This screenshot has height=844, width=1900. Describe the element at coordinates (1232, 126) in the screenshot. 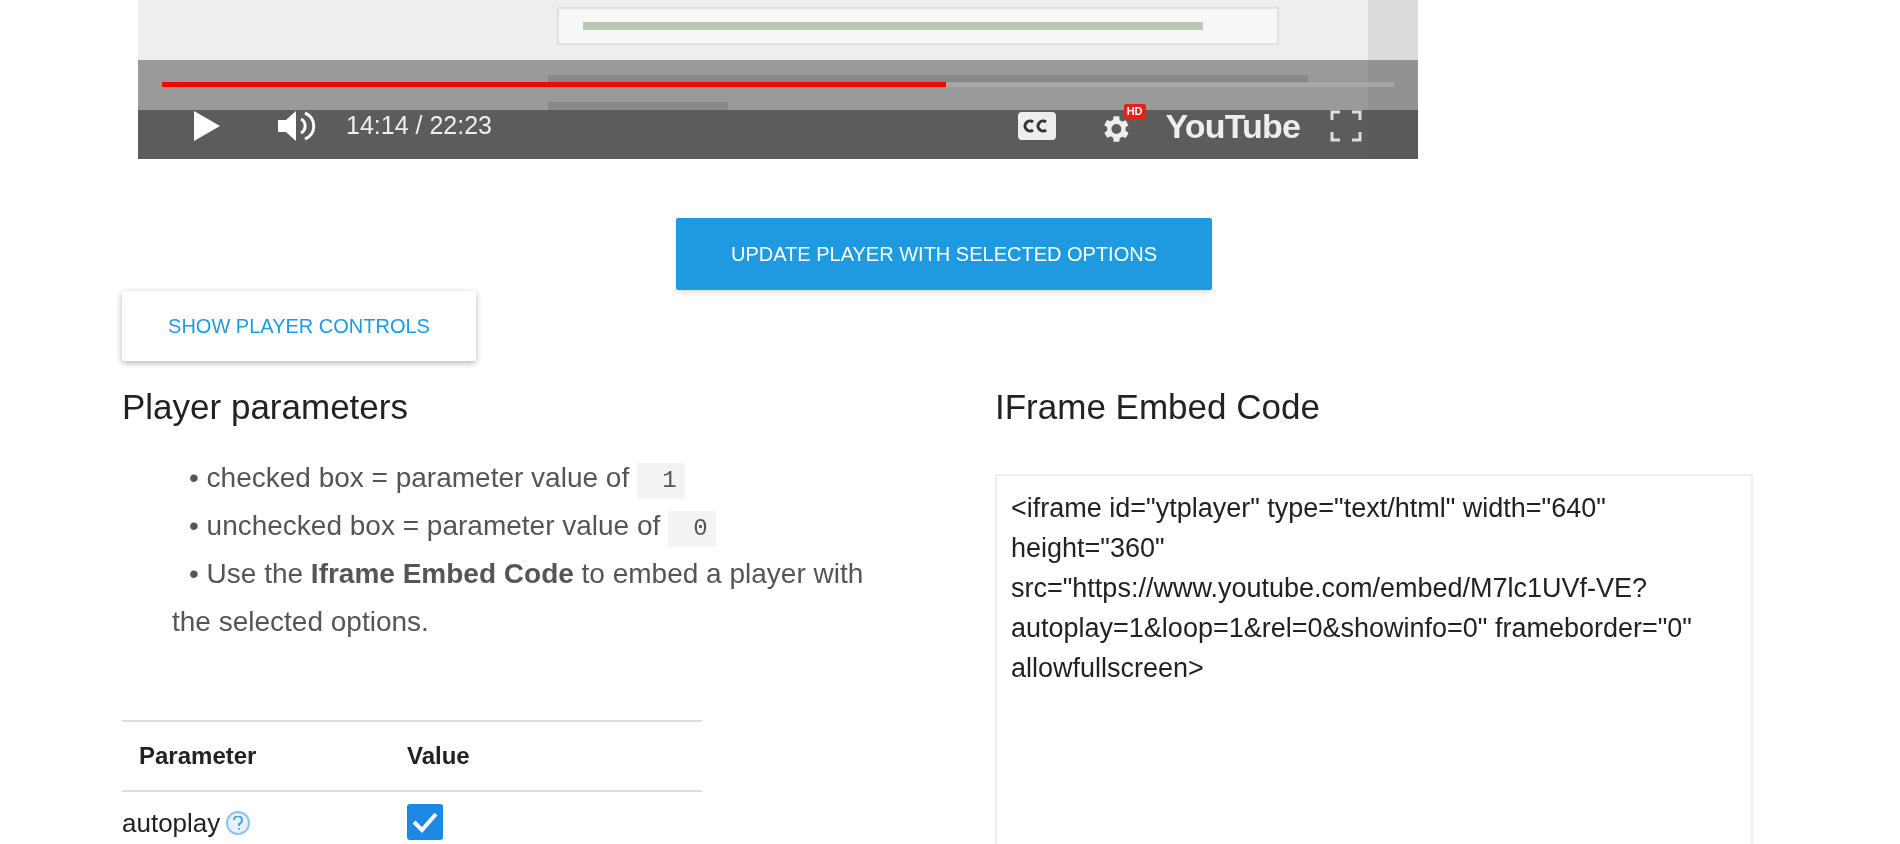

I see `logo: YouTube` at that location.